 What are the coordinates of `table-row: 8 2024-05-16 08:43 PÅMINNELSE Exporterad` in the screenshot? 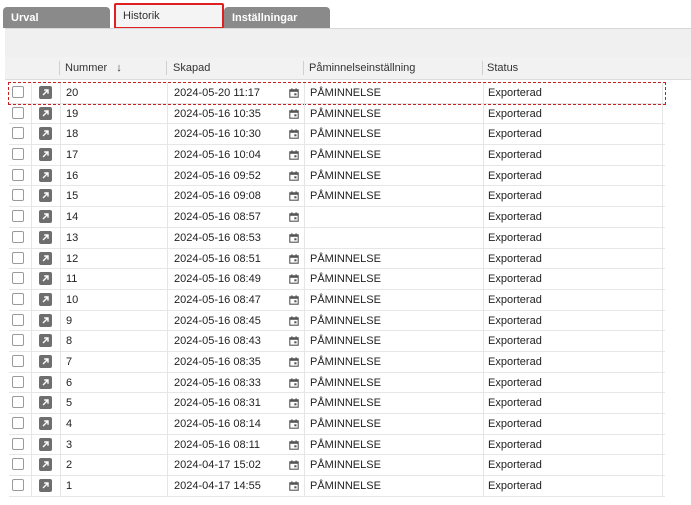 It's located at (337, 341).